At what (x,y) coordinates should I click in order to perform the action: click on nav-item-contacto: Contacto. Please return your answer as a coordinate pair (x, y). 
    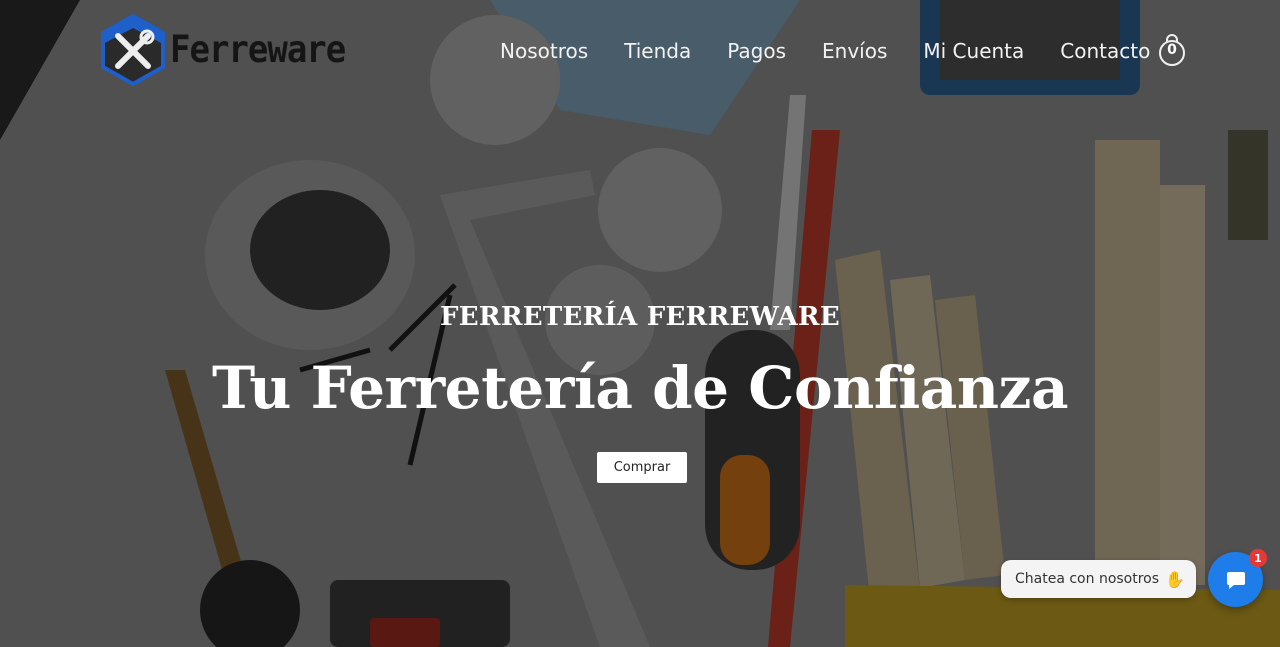
    Looking at the image, I should click on (1105, 51).